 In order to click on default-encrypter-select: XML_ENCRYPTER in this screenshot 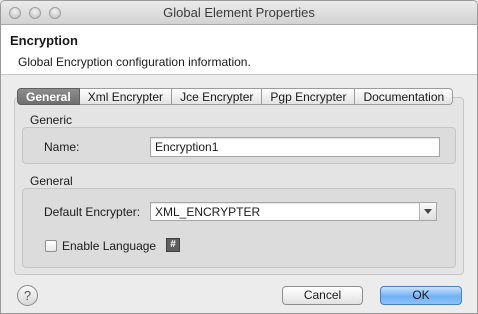, I will do `click(293, 211)`.